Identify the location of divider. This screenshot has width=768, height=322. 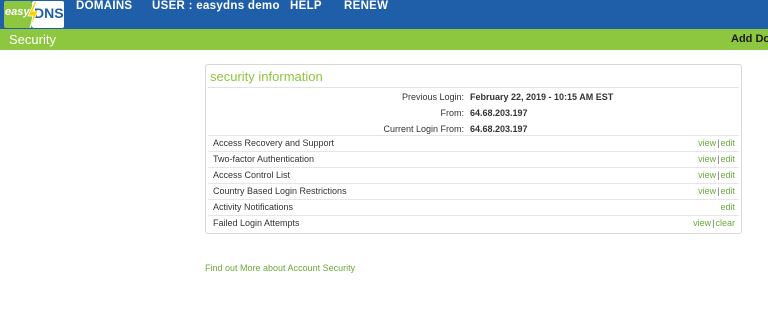
(473, 87).